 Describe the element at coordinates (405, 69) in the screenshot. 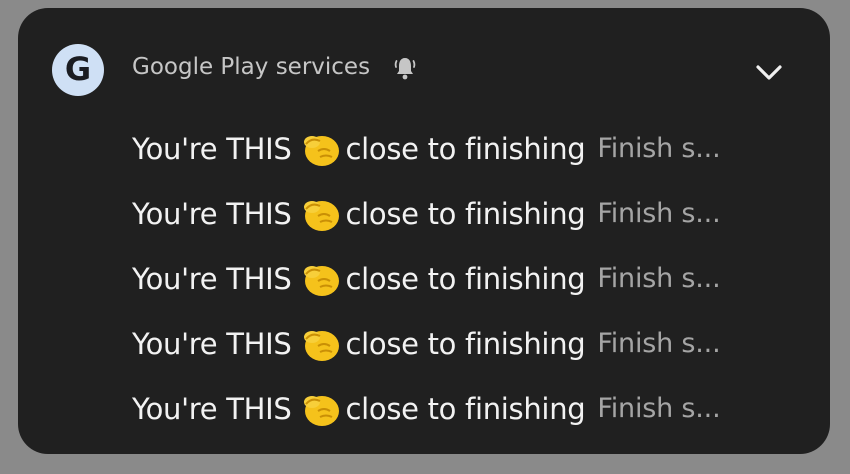

I see `bell-ringing-icon` at that location.